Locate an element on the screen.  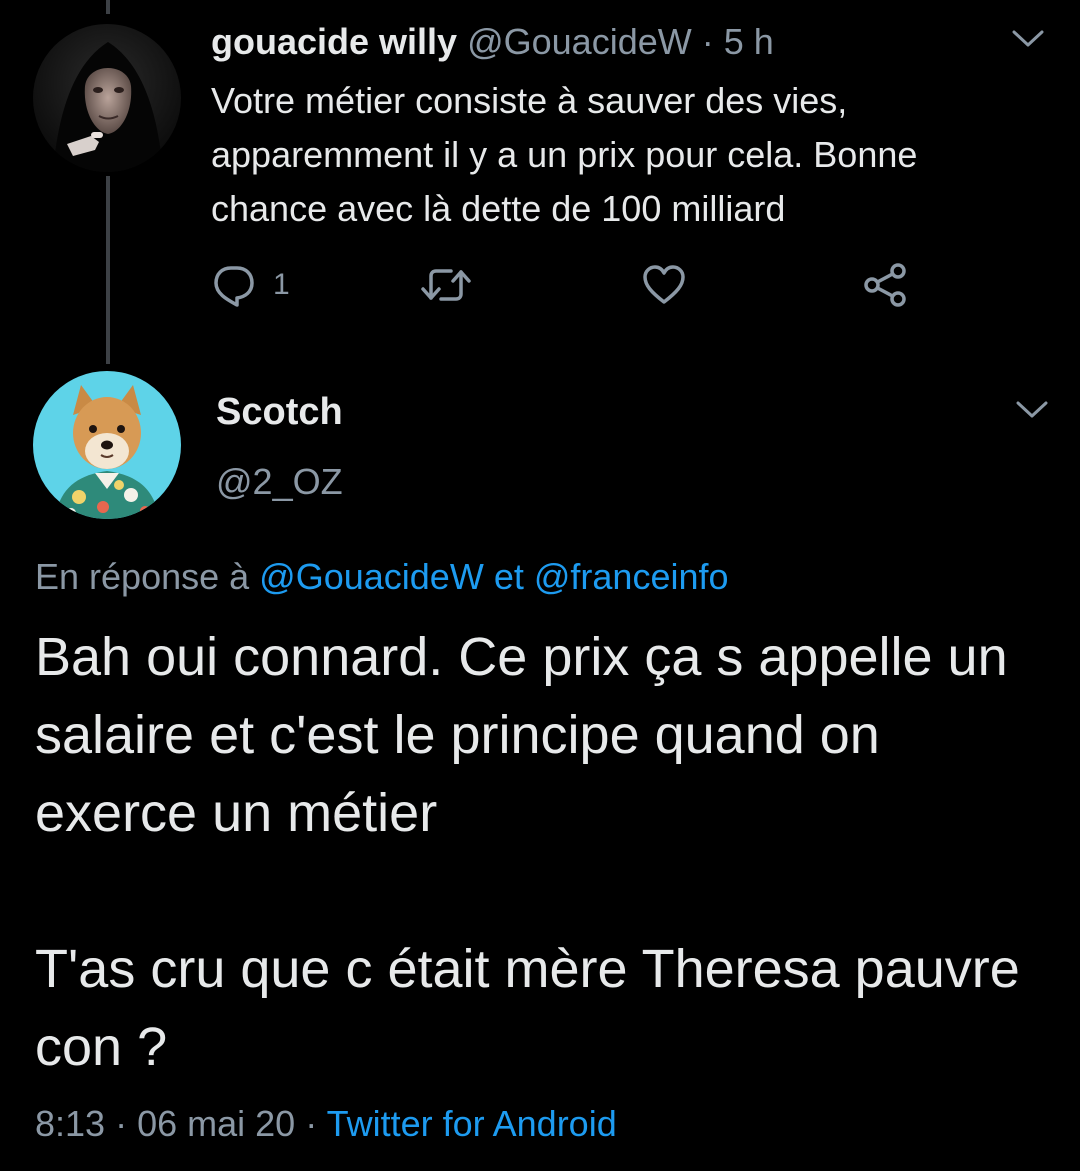
avatar-hooded-figure-image is located at coordinates (107, 98).